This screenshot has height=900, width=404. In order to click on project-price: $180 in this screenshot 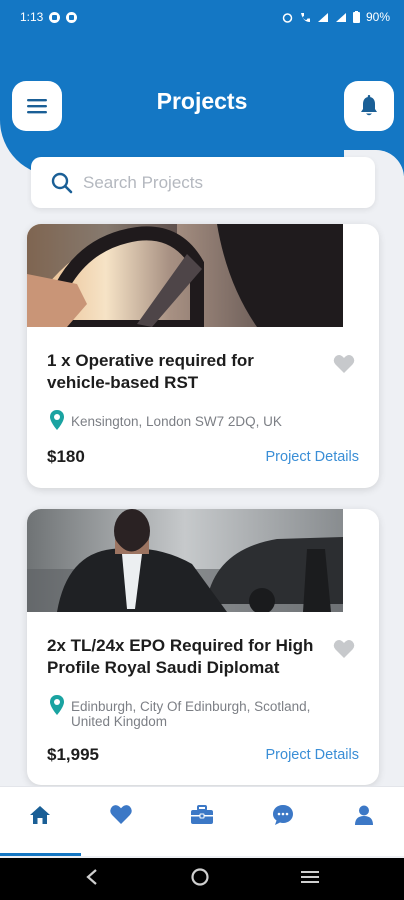, I will do `click(66, 456)`.